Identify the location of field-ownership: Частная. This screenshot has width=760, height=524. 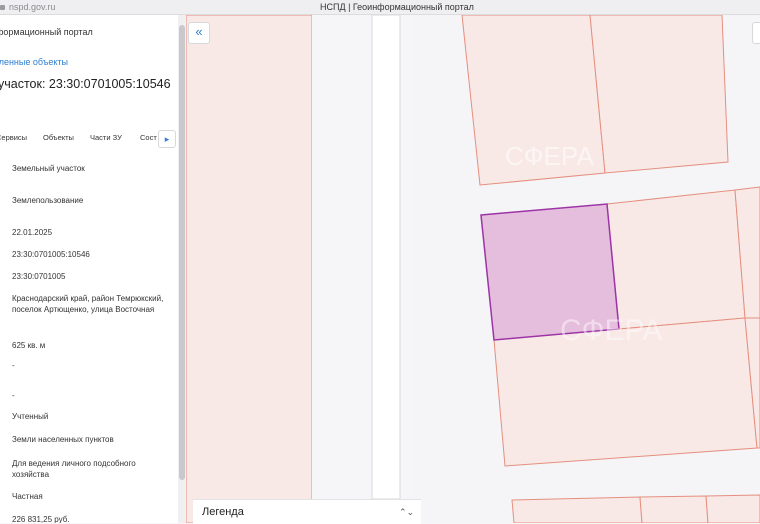
(27, 496).